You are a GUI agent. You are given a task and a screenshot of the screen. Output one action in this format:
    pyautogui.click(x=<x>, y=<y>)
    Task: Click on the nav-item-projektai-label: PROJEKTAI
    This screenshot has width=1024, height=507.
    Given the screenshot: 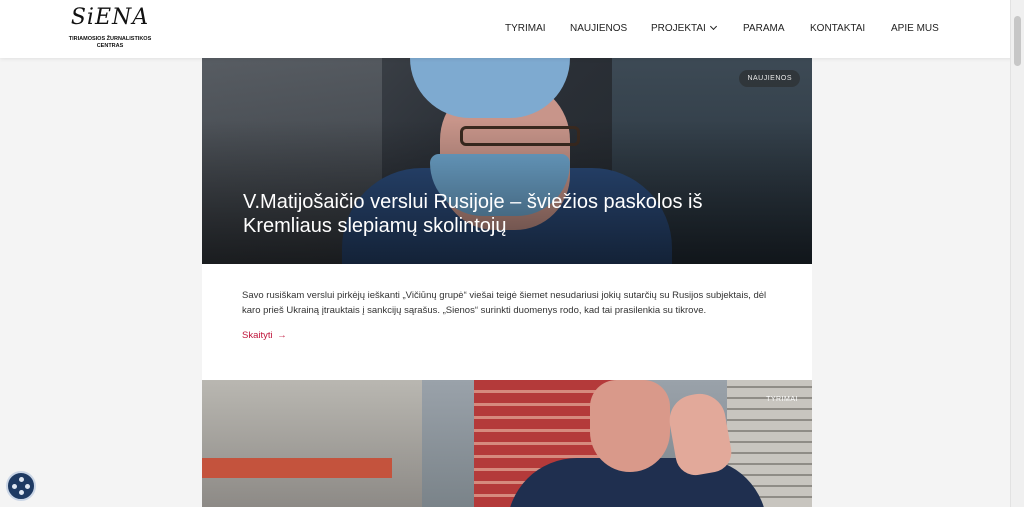 What is the action you would take?
    pyautogui.click(x=678, y=28)
    